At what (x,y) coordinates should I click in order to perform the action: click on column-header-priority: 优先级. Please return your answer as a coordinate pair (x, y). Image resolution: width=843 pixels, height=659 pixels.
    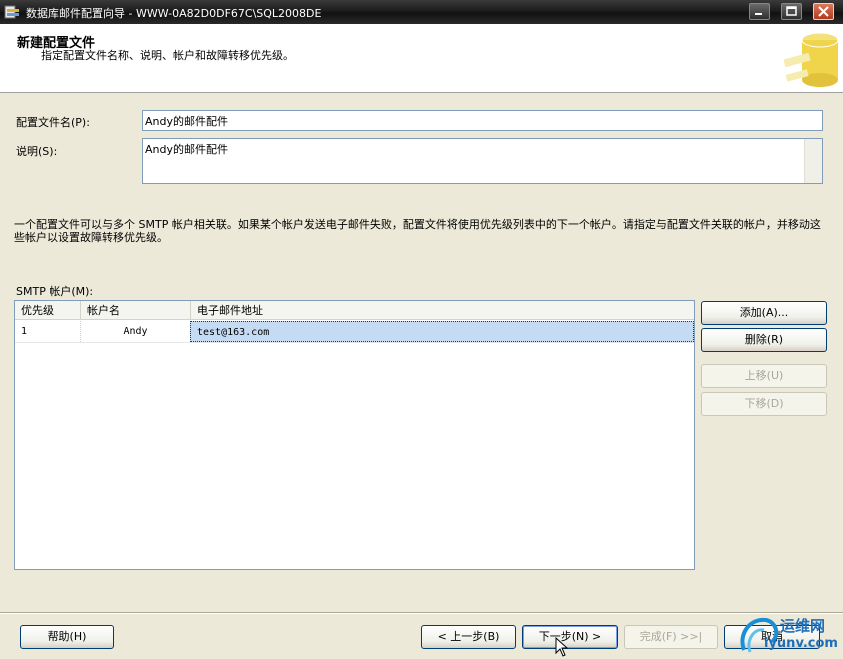
    Looking at the image, I should click on (48, 310).